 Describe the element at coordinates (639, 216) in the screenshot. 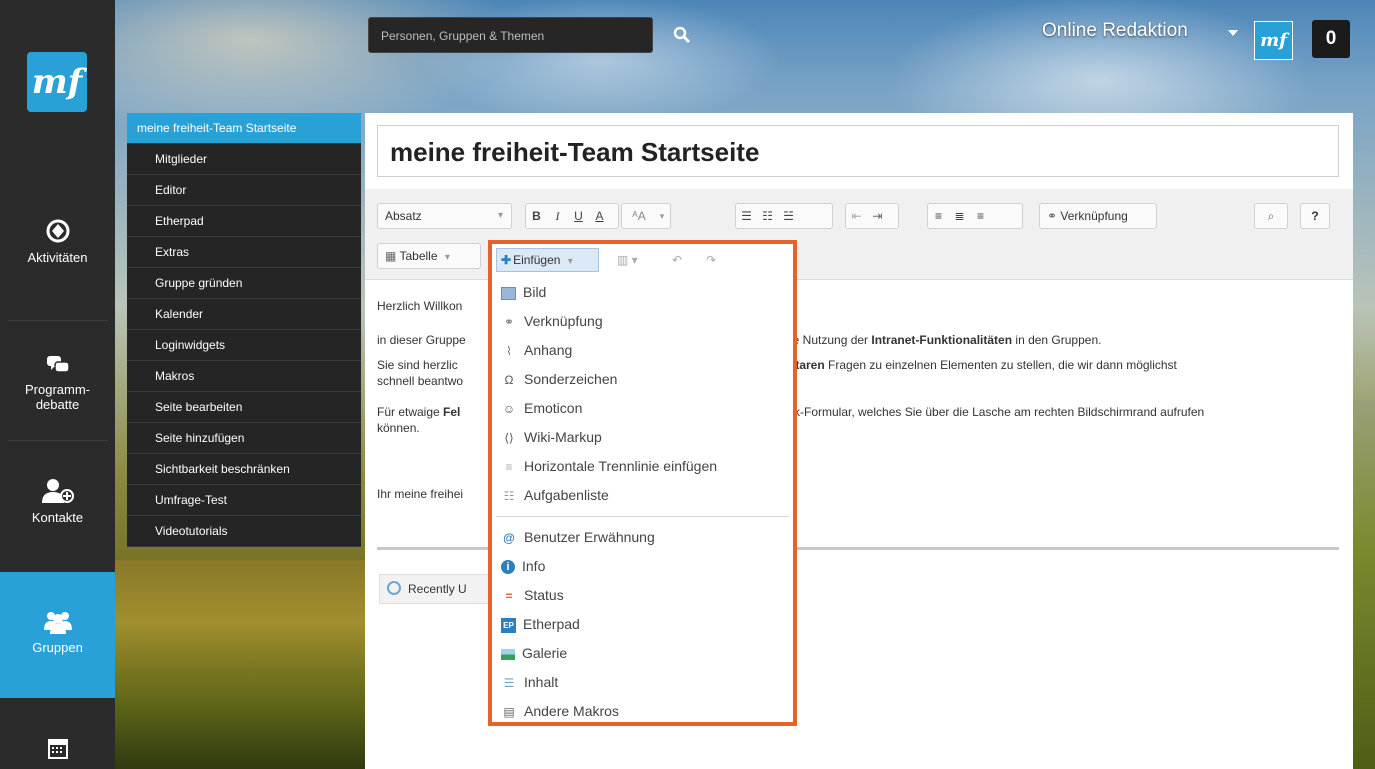

I see `font-size-label: ᴬA` at that location.